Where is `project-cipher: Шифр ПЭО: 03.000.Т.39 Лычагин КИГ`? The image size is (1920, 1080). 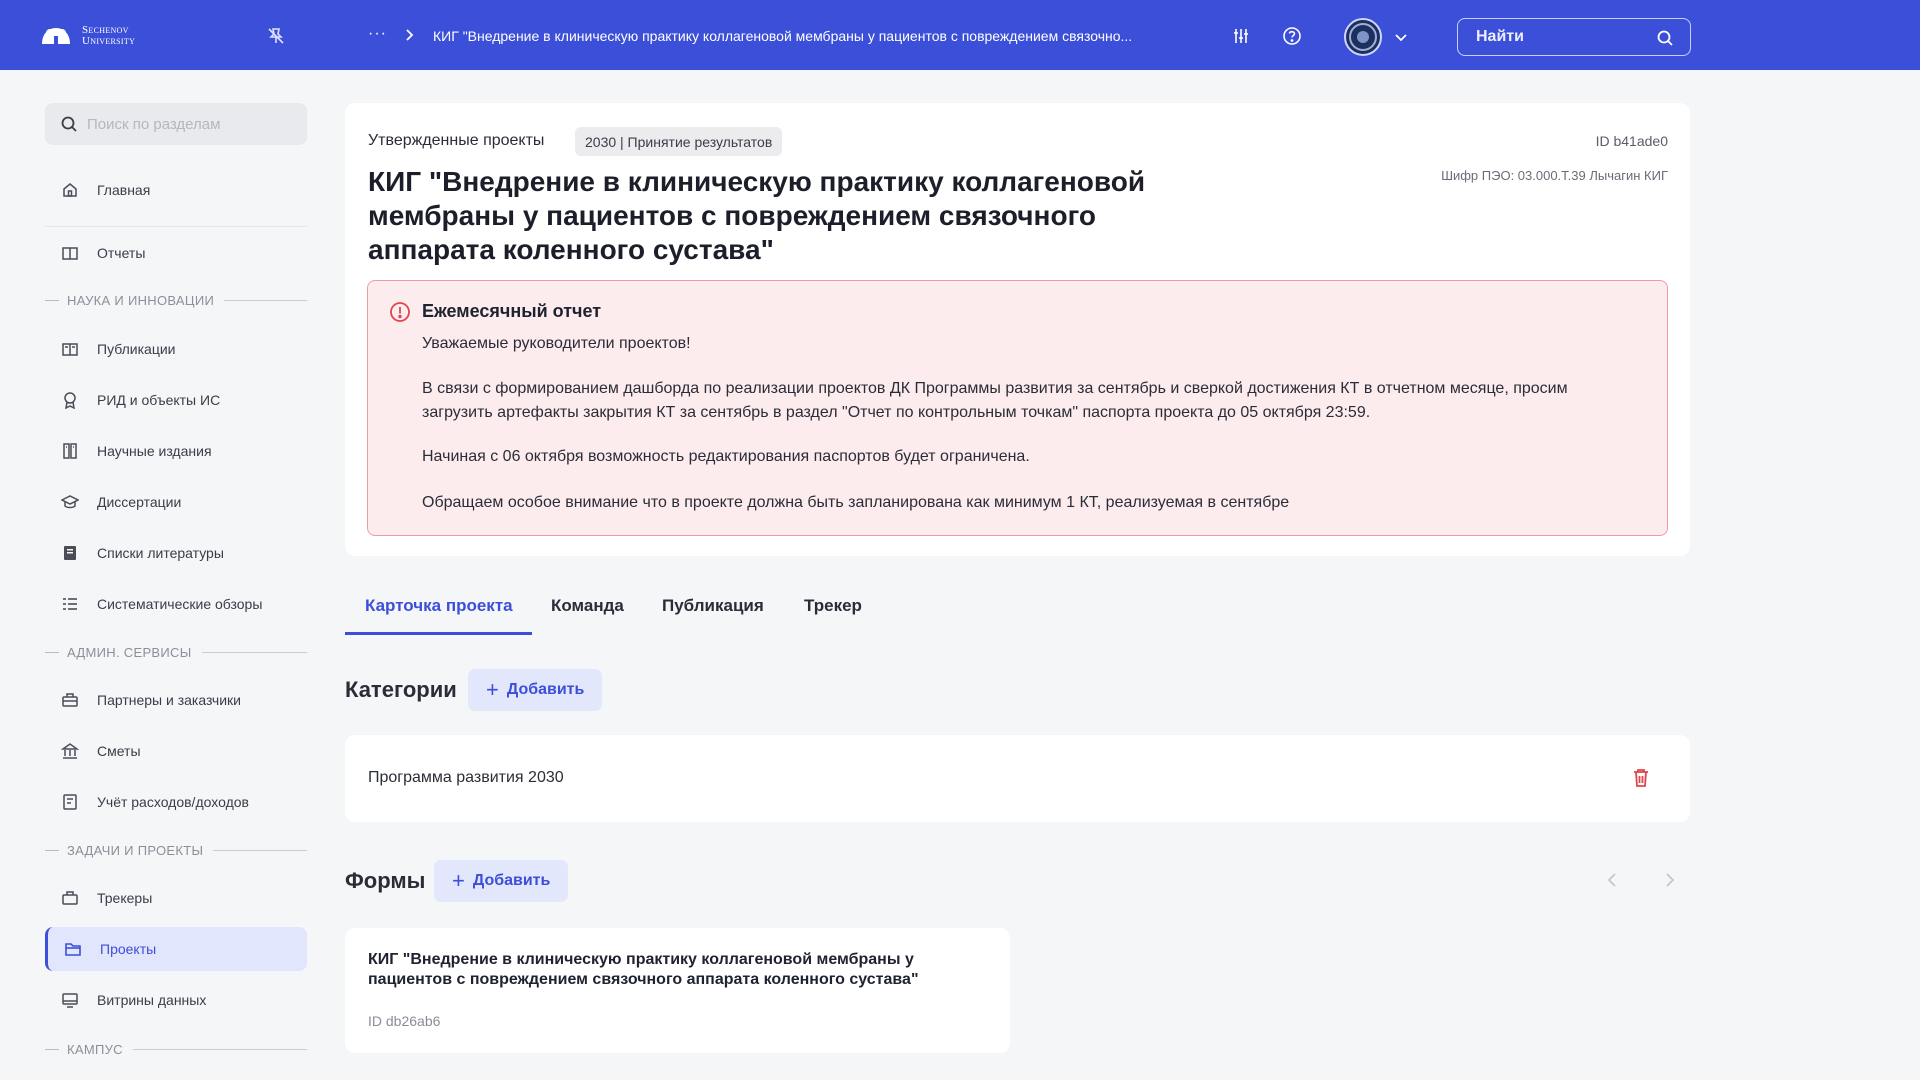
project-cipher: Шифр ПЭО: 03.000.Т.39 Лычагин КИГ is located at coordinates (1554, 175).